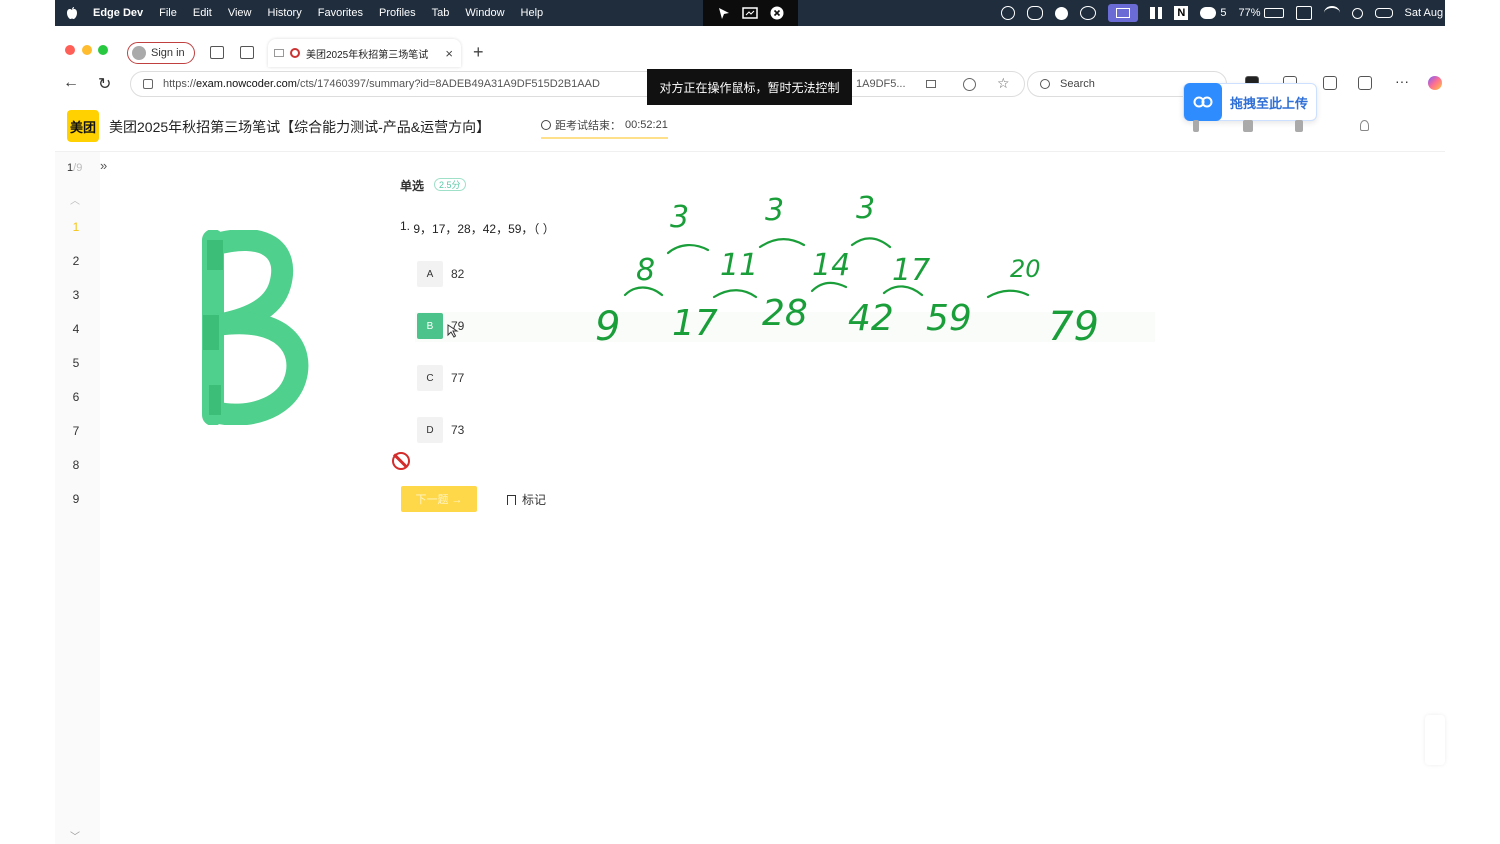 The width and height of the screenshot is (1500, 844). Describe the element at coordinates (1035, 13) in the screenshot. I see `baidu-netdisk-icon` at that location.